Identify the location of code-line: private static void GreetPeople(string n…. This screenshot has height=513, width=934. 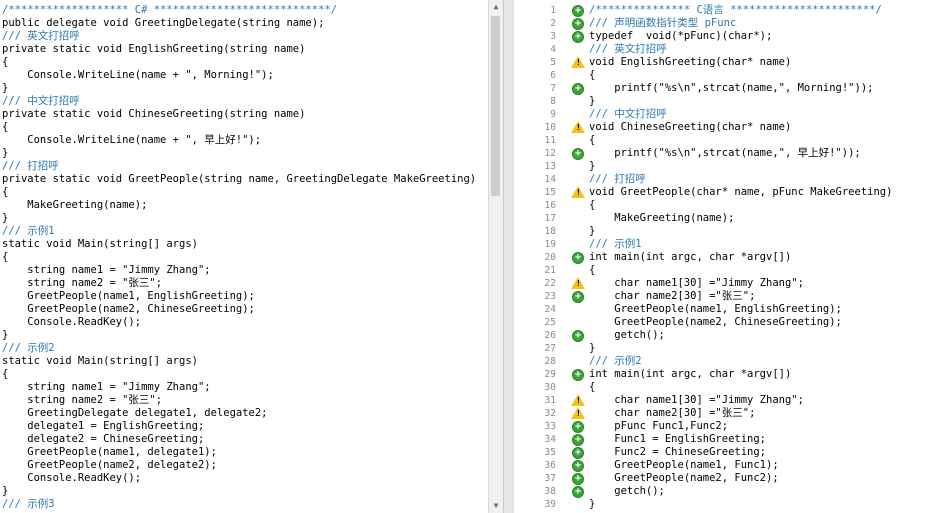
(239, 179).